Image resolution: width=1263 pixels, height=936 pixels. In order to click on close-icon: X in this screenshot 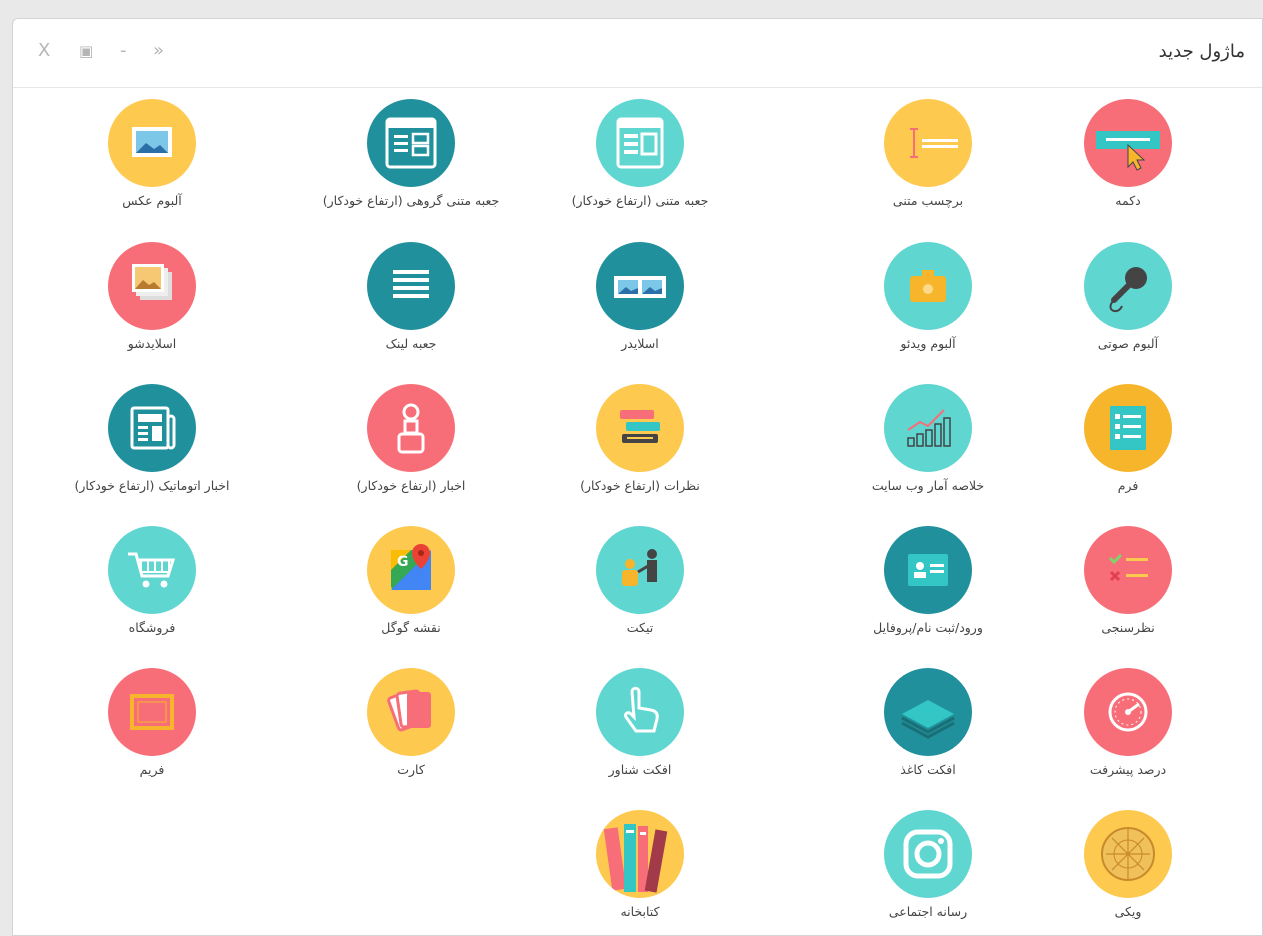, I will do `click(44, 51)`.